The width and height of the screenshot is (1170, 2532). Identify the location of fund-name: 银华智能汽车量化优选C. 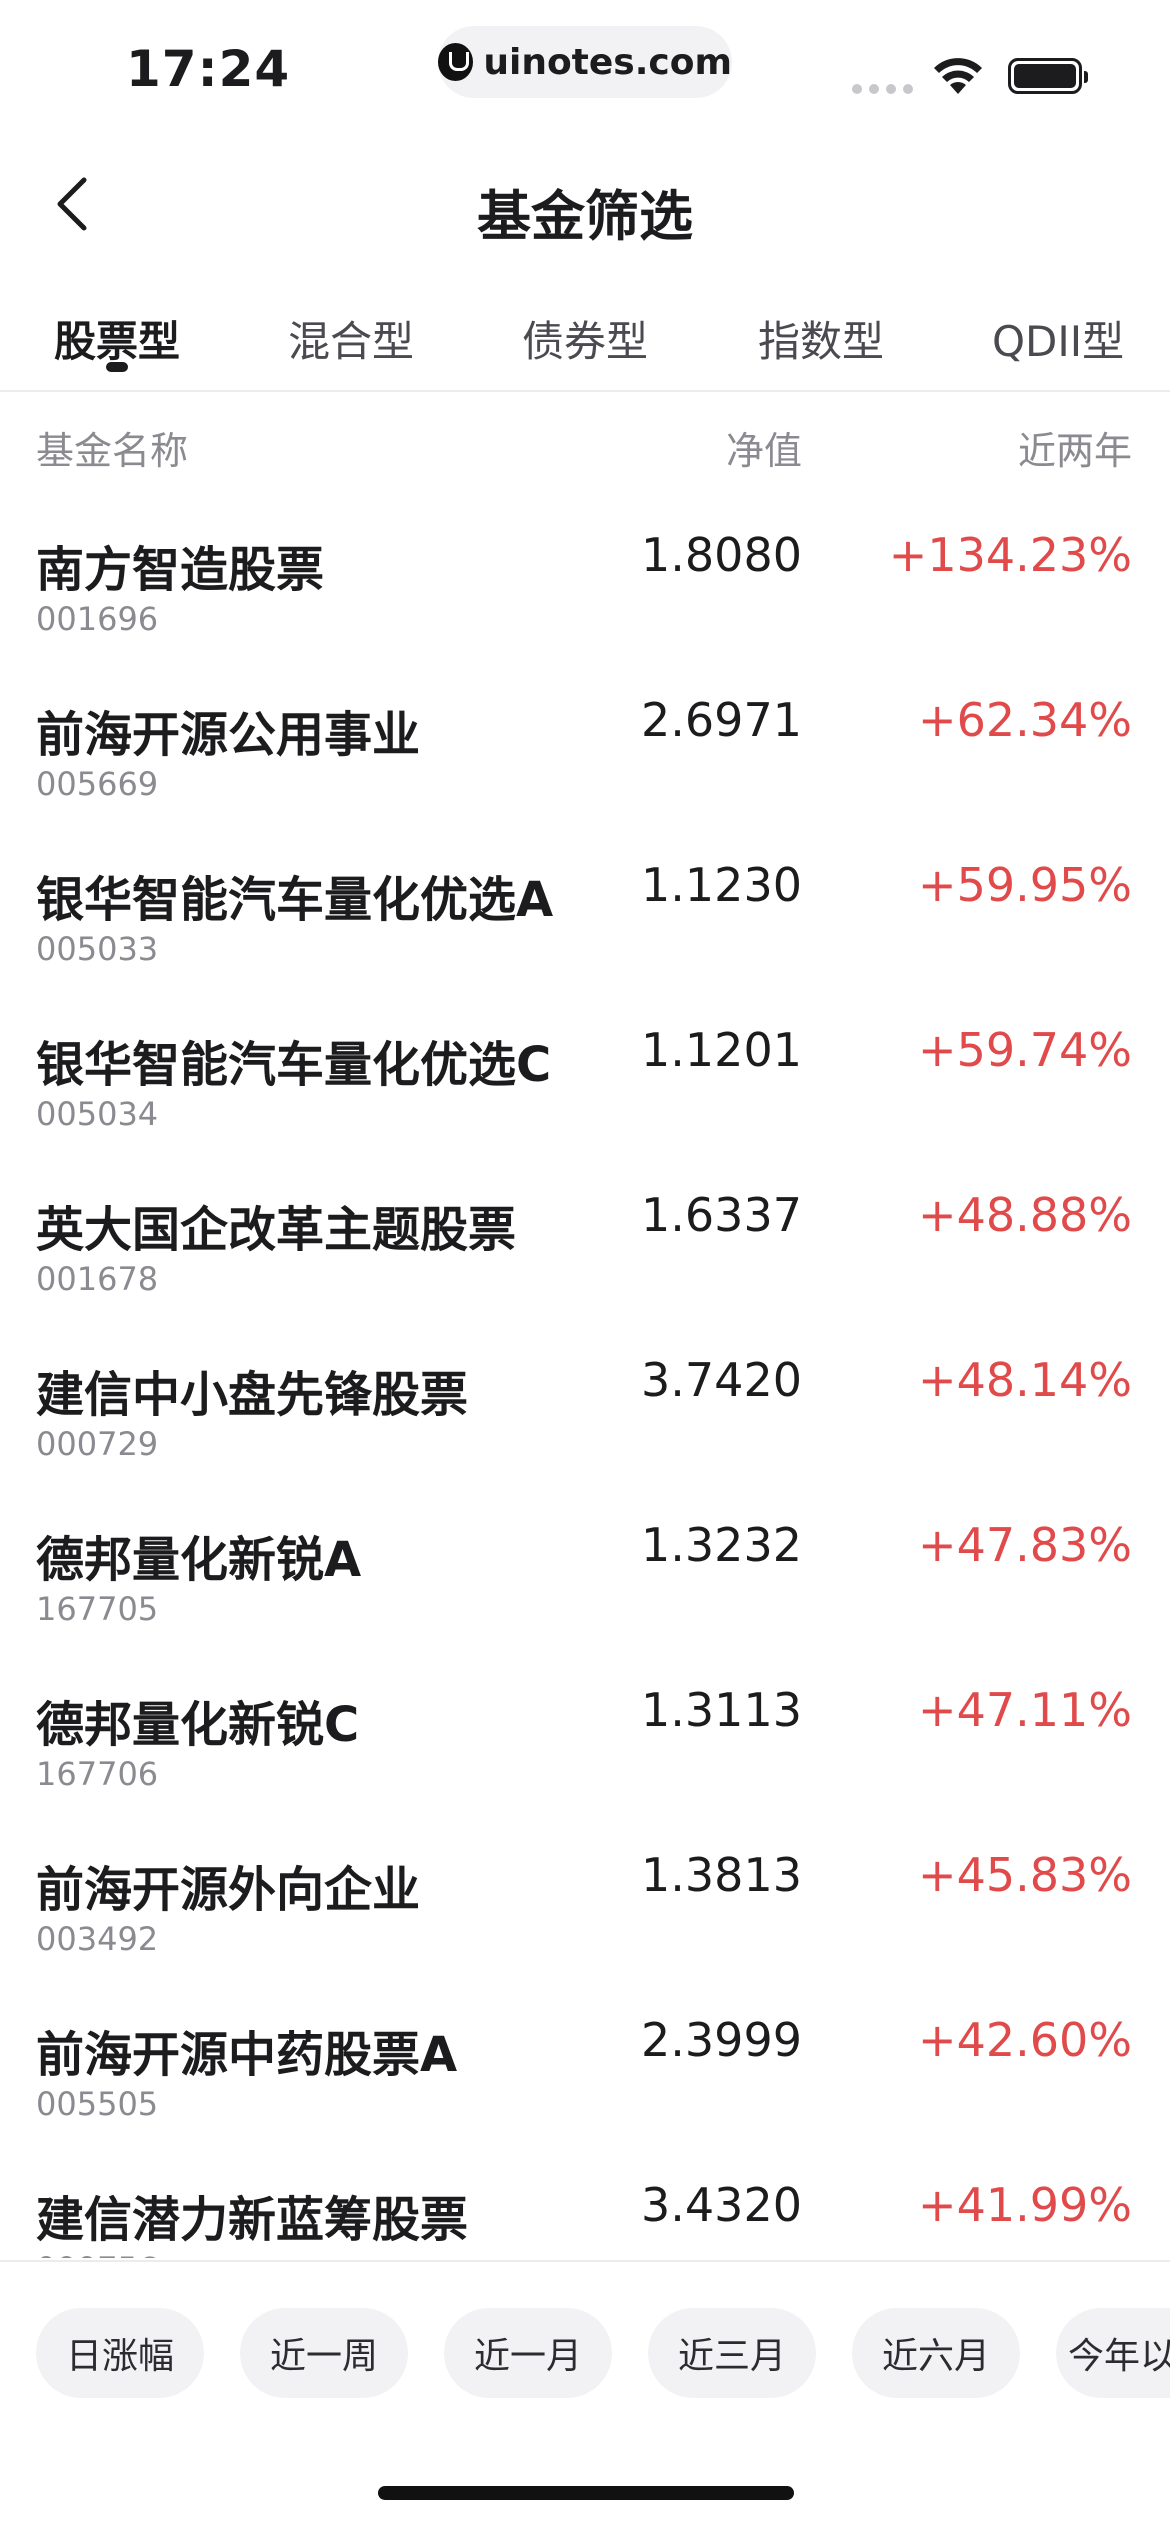
(294, 1065).